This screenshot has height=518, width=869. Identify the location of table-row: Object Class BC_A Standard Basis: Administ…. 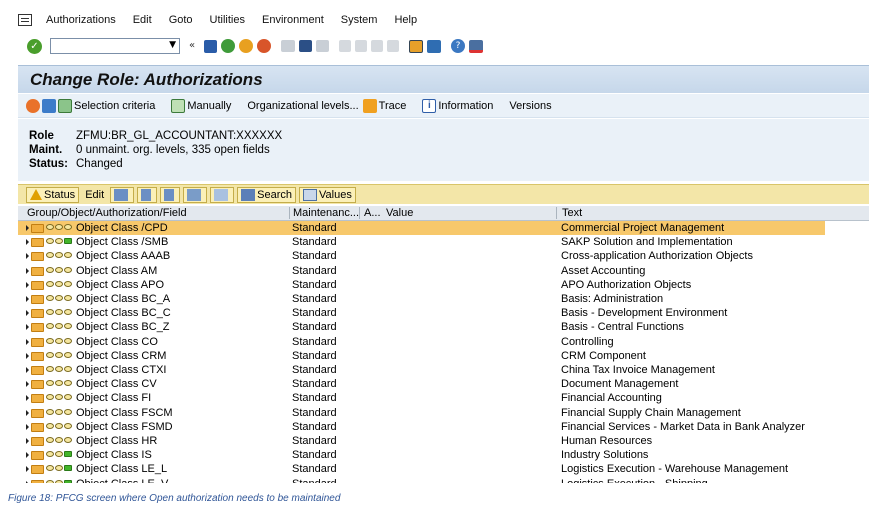
(421, 299).